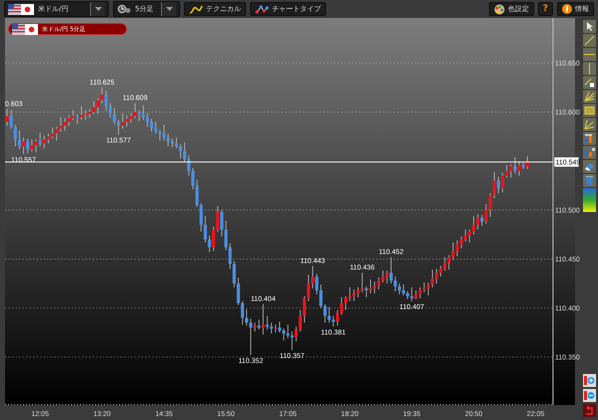  What do you see at coordinates (499, 9) in the screenshot?
I see `palette-icon` at bounding box center [499, 9].